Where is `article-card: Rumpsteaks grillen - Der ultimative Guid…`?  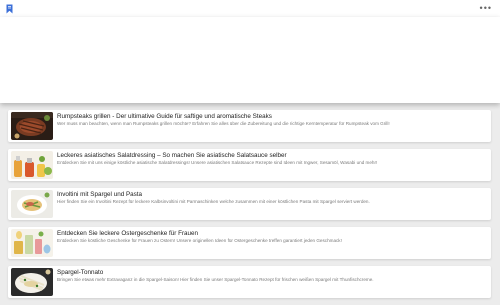 article-card: Rumpsteaks grillen - Der ultimative Guid… is located at coordinates (249, 126).